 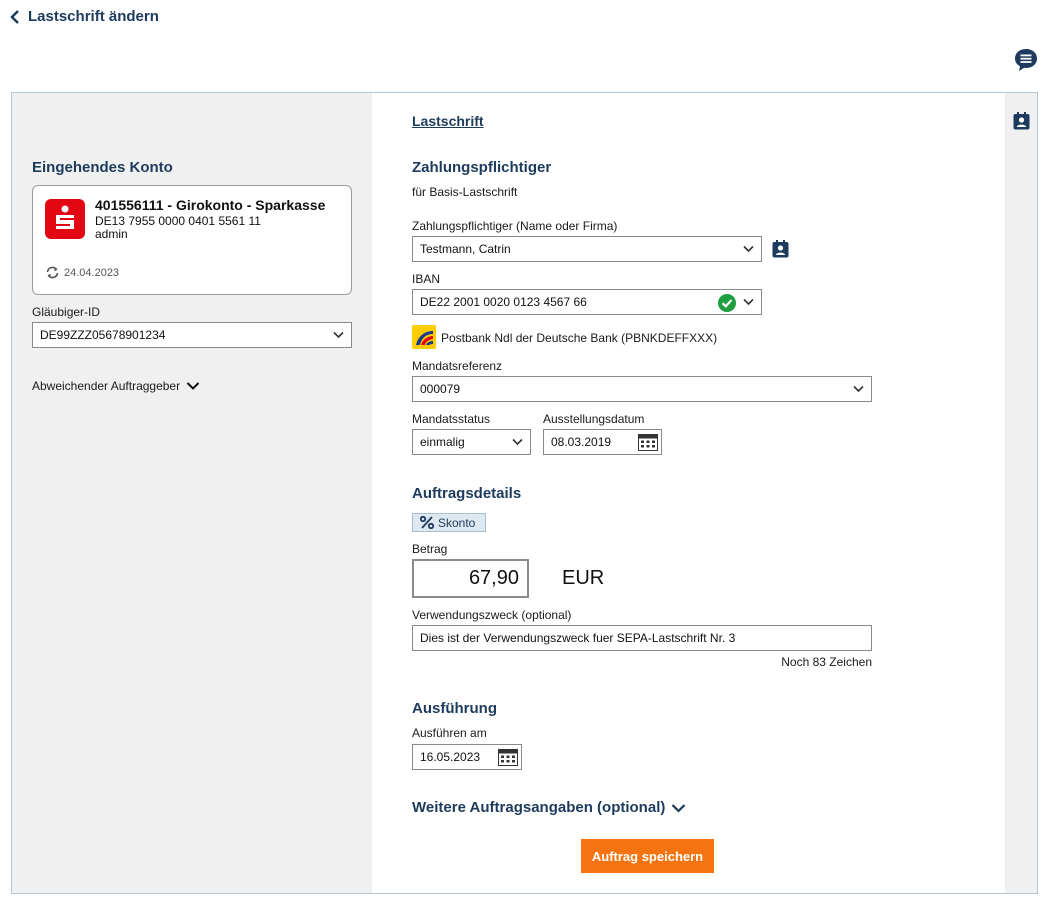 What do you see at coordinates (65, 219) in the screenshot?
I see `sparkasse-logo-icon` at bounding box center [65, 219].